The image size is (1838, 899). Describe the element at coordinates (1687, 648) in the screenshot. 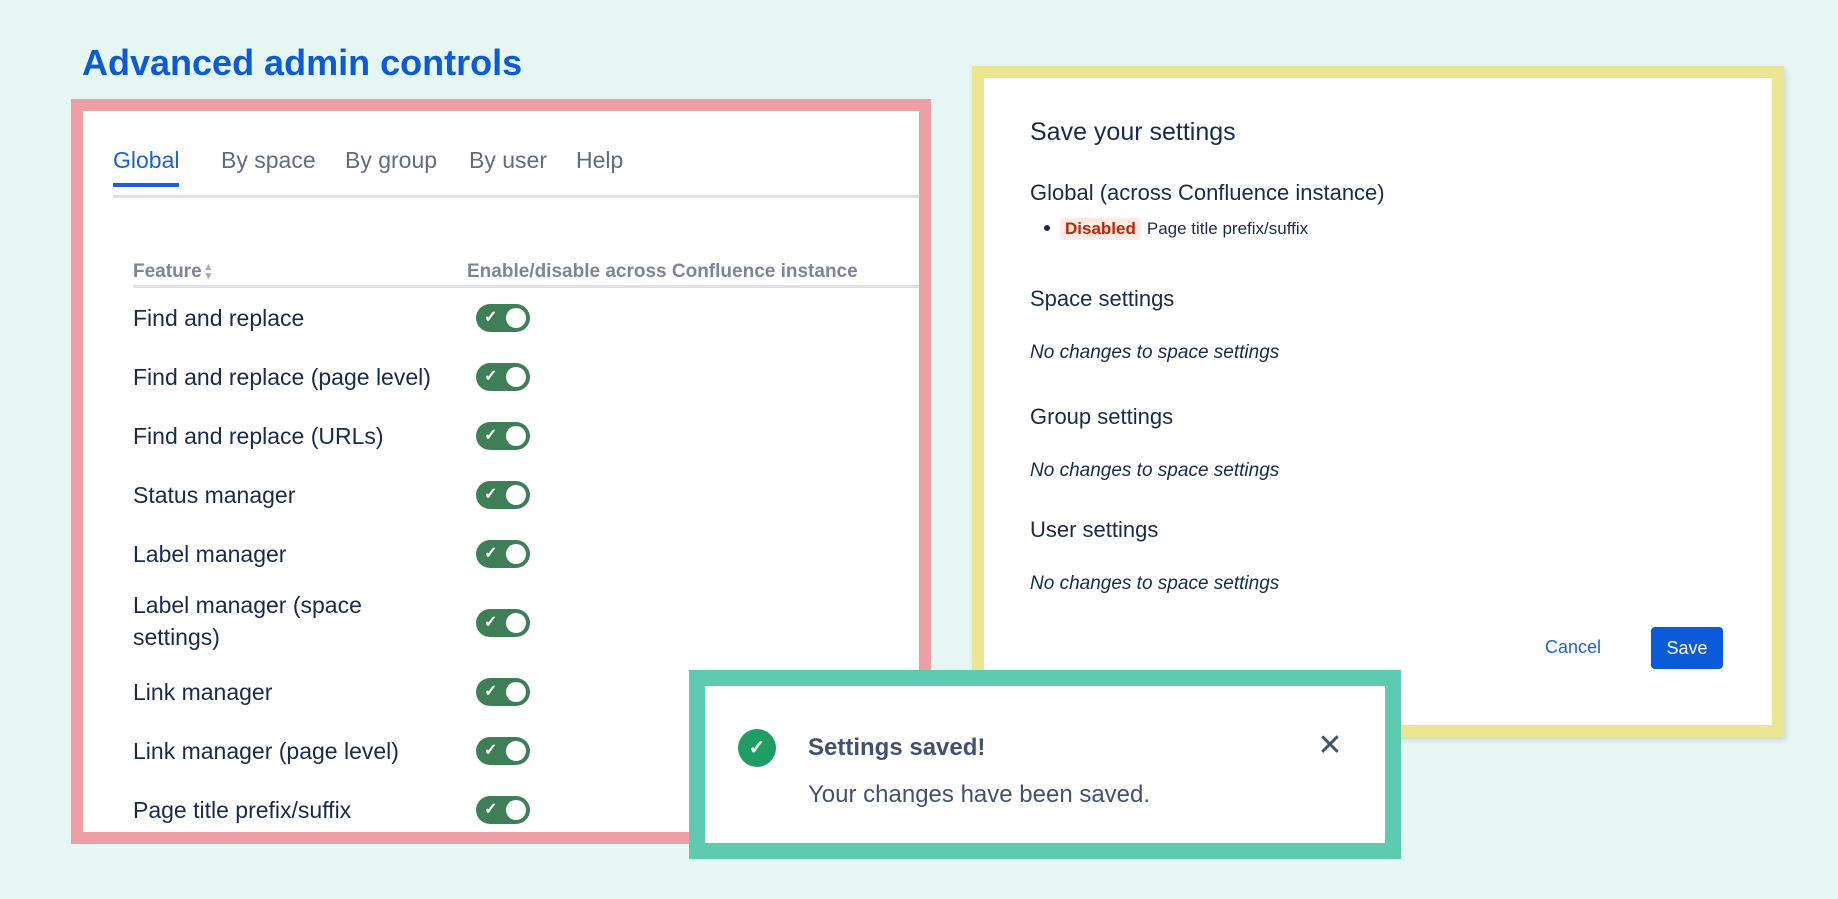

I see `save-button: Save` at that location.